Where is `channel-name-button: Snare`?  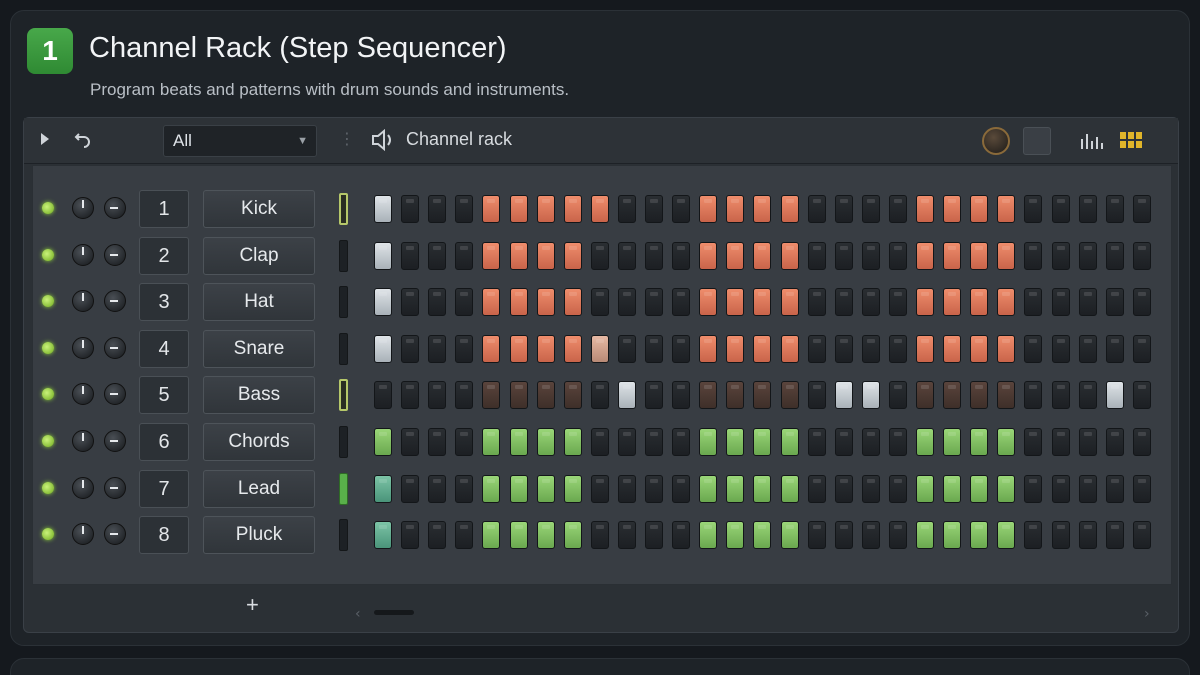
channel-name-button: Snare is located at coordinates (259, 348).